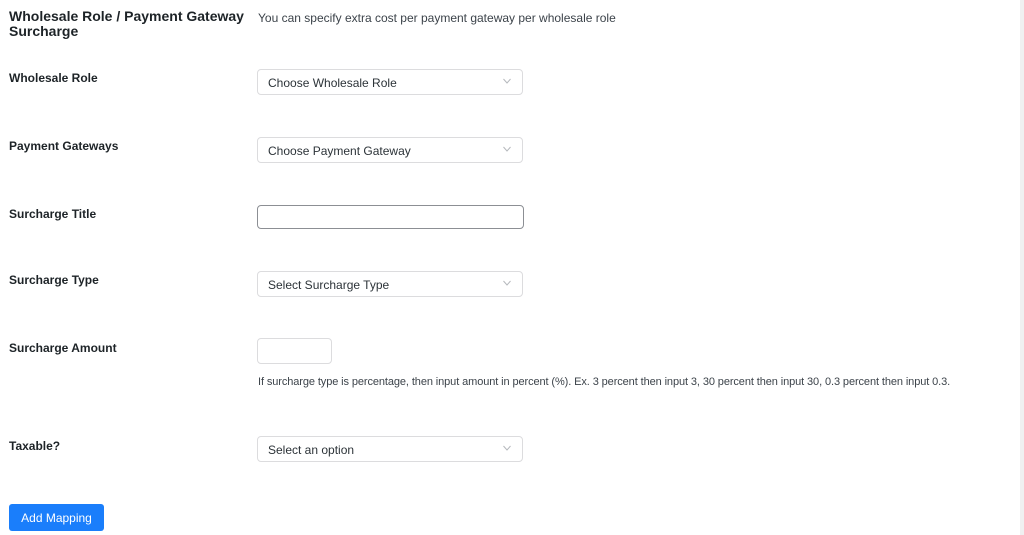 The width and height of the screenshot is (1024, 535). Describe the element at coordinates (339, 151) in the screenshot. I see `payment-gateway-selected-text: Choose Payment Gateway` at that location.